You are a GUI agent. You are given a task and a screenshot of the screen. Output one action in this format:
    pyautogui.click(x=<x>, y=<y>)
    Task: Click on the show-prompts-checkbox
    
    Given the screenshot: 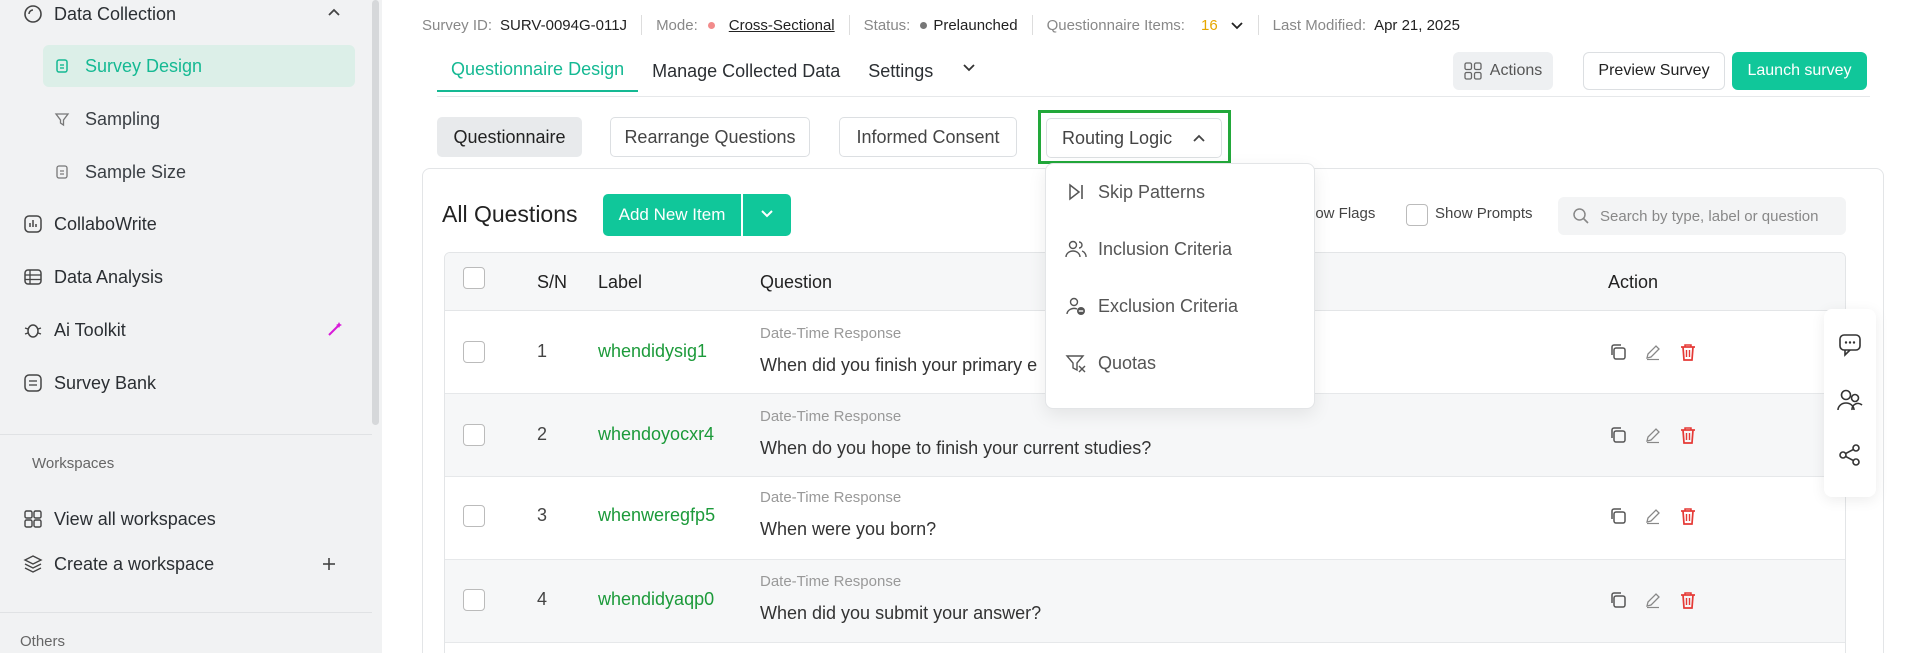 What is the action you would take?
    pyautogui.click(x=1417, y=215)
    